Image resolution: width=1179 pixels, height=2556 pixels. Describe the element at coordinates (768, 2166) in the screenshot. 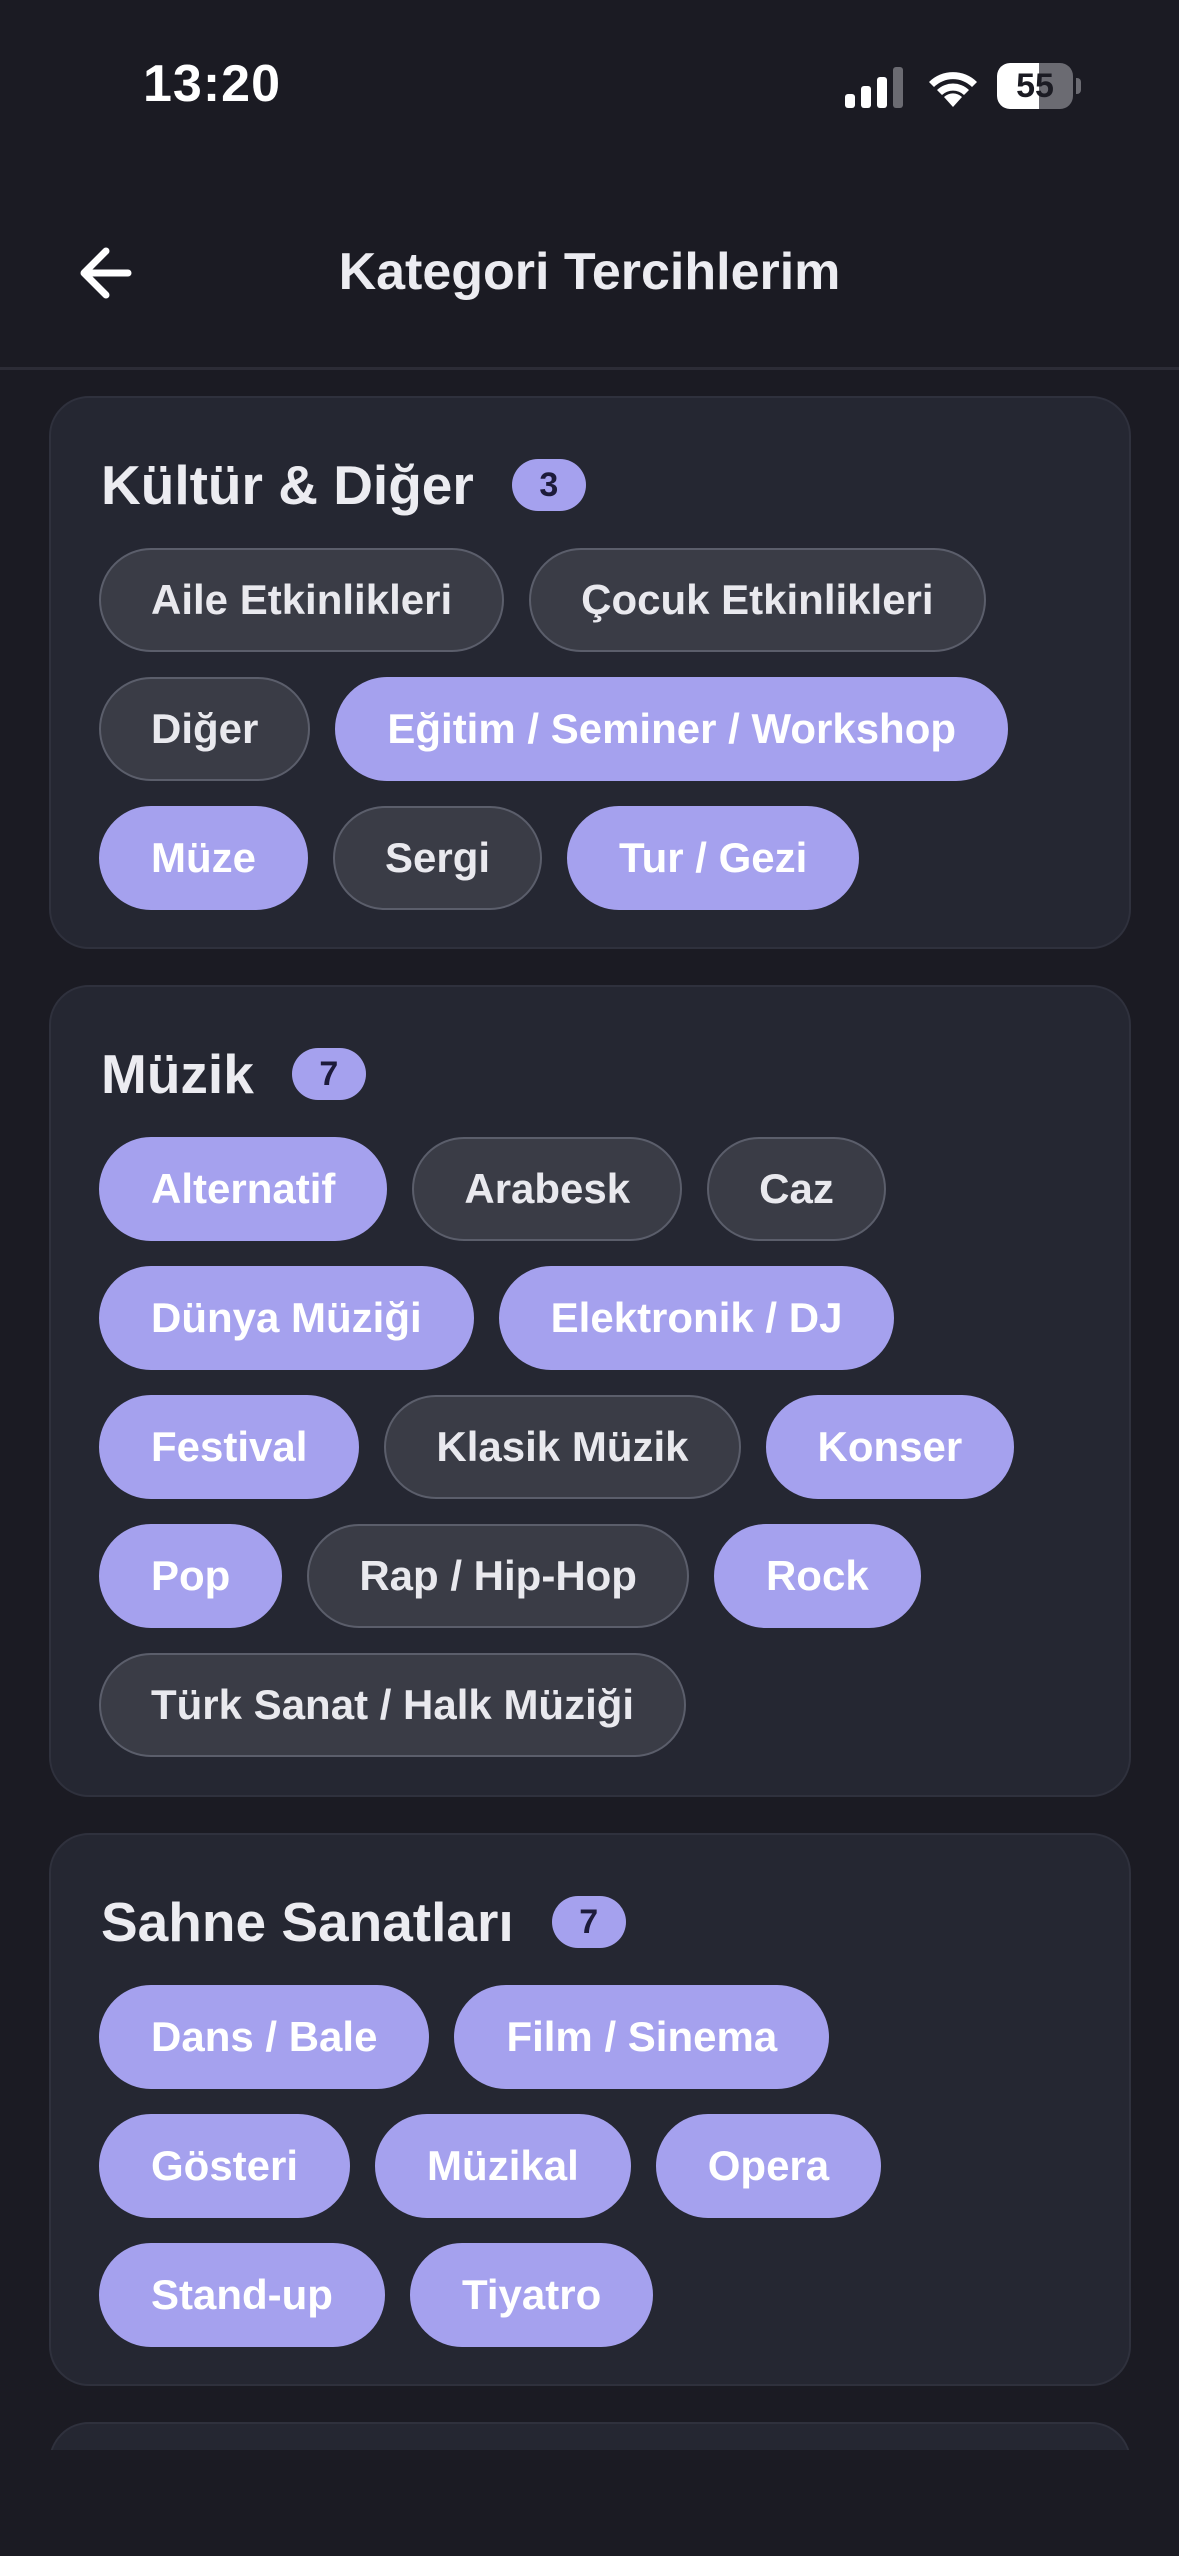

I see `category-chip: Opera` at that location.